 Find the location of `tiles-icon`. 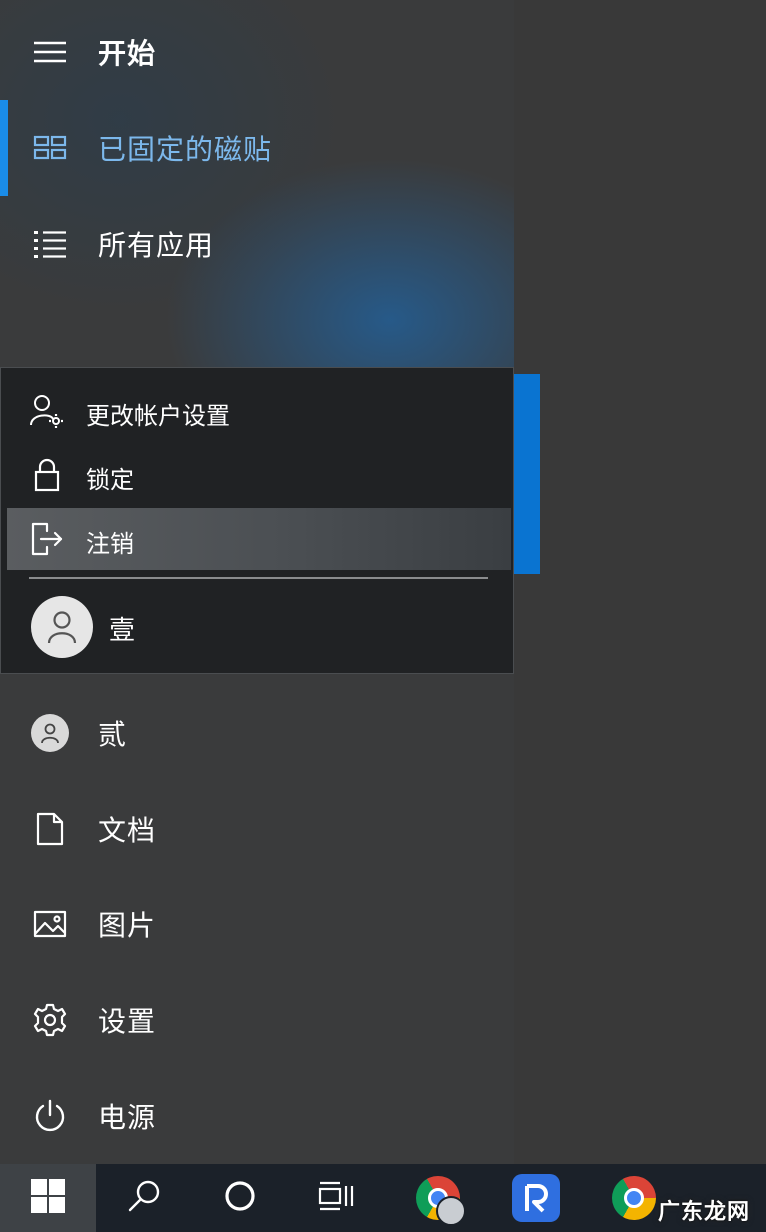

tiles-icon is located at coordinates (50, 148).